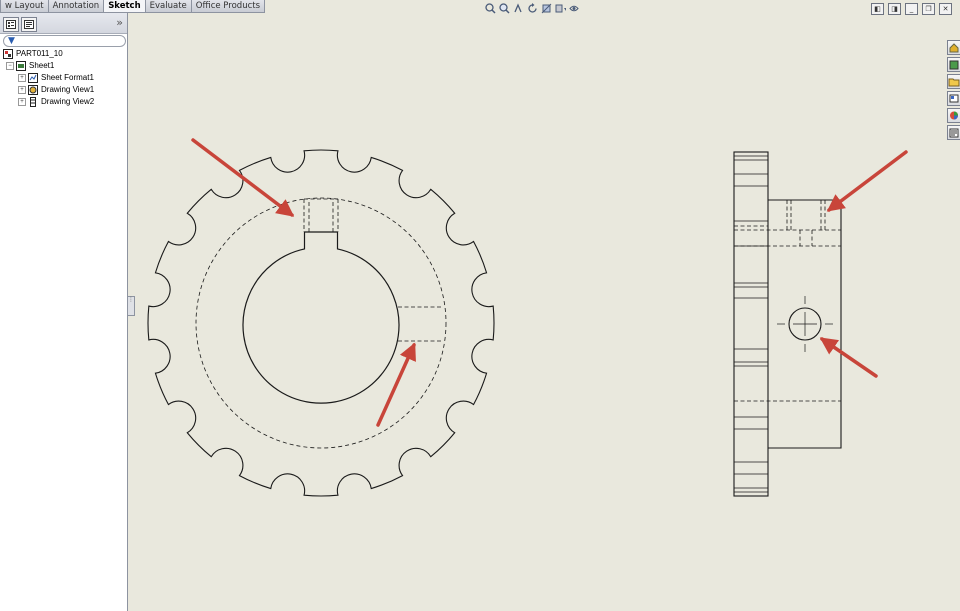 This screenshot has width=960, height=611. What do you see at coordinates (243, 177) in the screenshot?
I see `arrow-keyway-front` at bounding box center [243, 177].